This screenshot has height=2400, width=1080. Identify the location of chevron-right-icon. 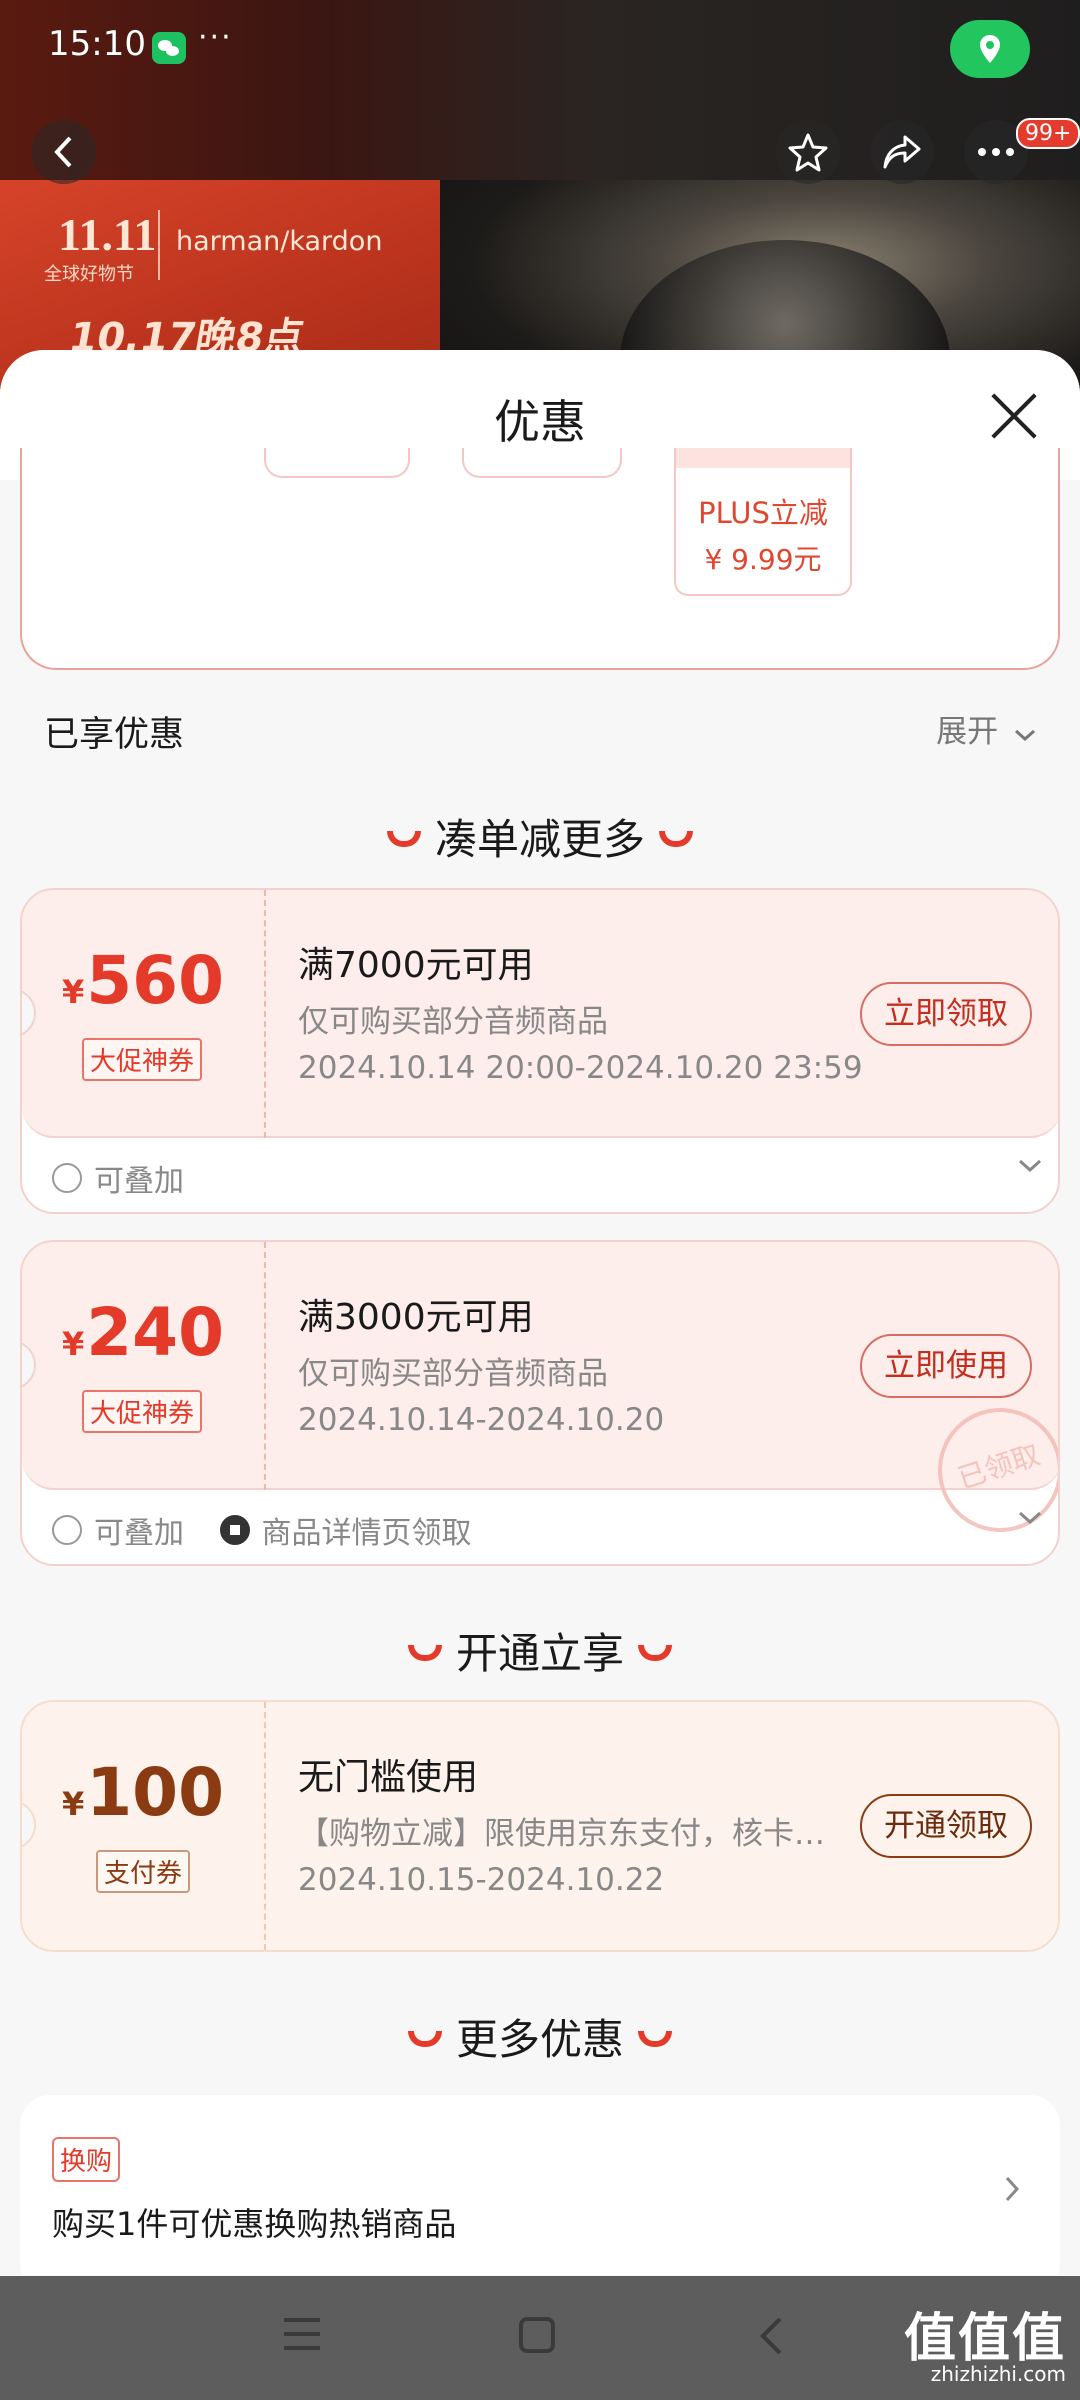
(1012, 2189).